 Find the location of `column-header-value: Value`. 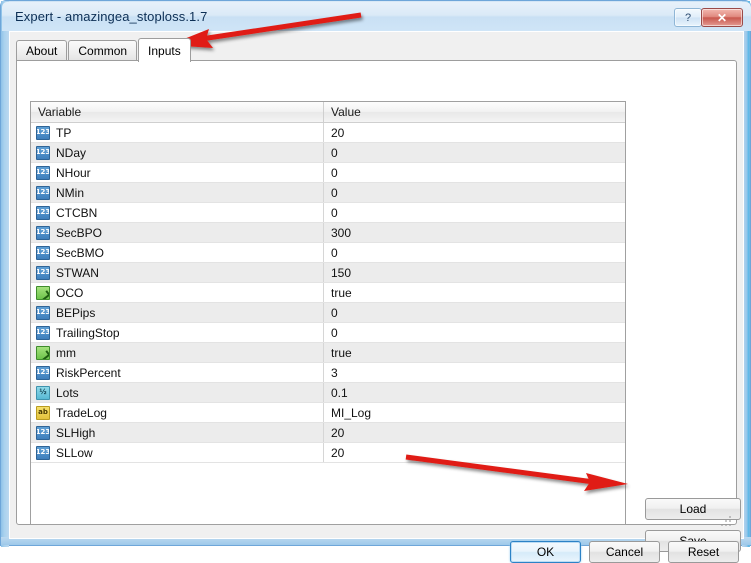

column-header-value: Value is located at coordinates (474, 112).